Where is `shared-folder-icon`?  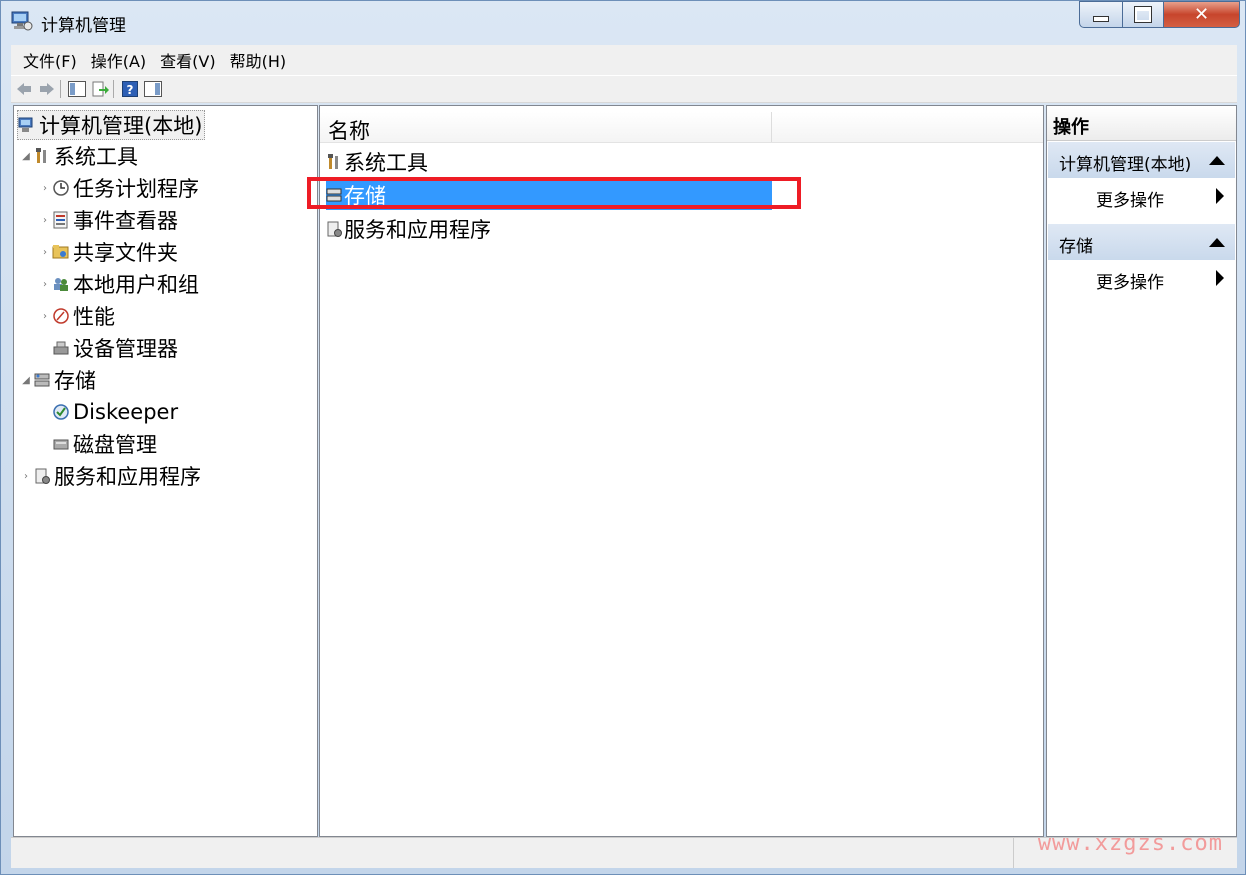
shared-folder-icon is located at coordinates (60, 252).